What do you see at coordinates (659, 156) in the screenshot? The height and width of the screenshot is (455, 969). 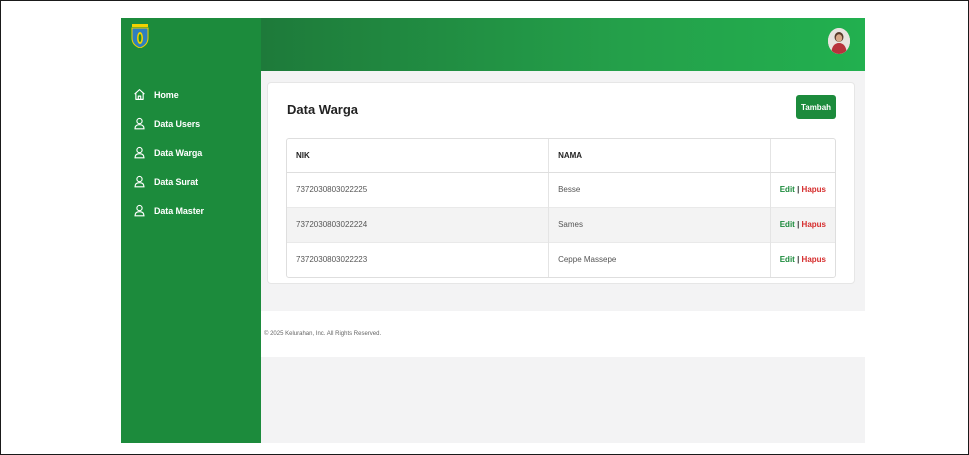 I see `column-header-nama: NAMA` at bounding box center [659, 156].